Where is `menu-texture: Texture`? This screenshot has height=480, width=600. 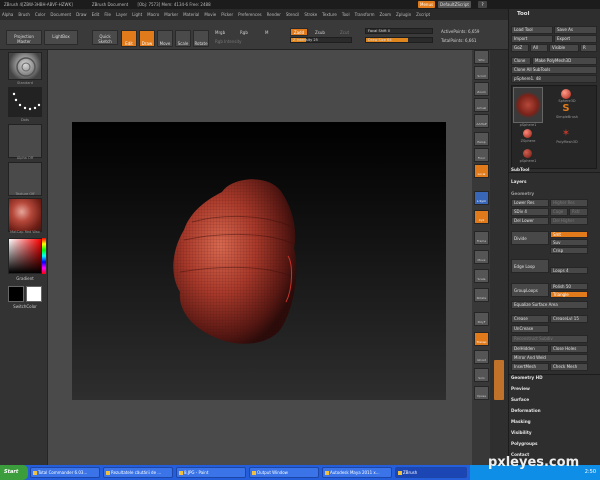
menu-texture: Texture is located at coordinates (329, 14).